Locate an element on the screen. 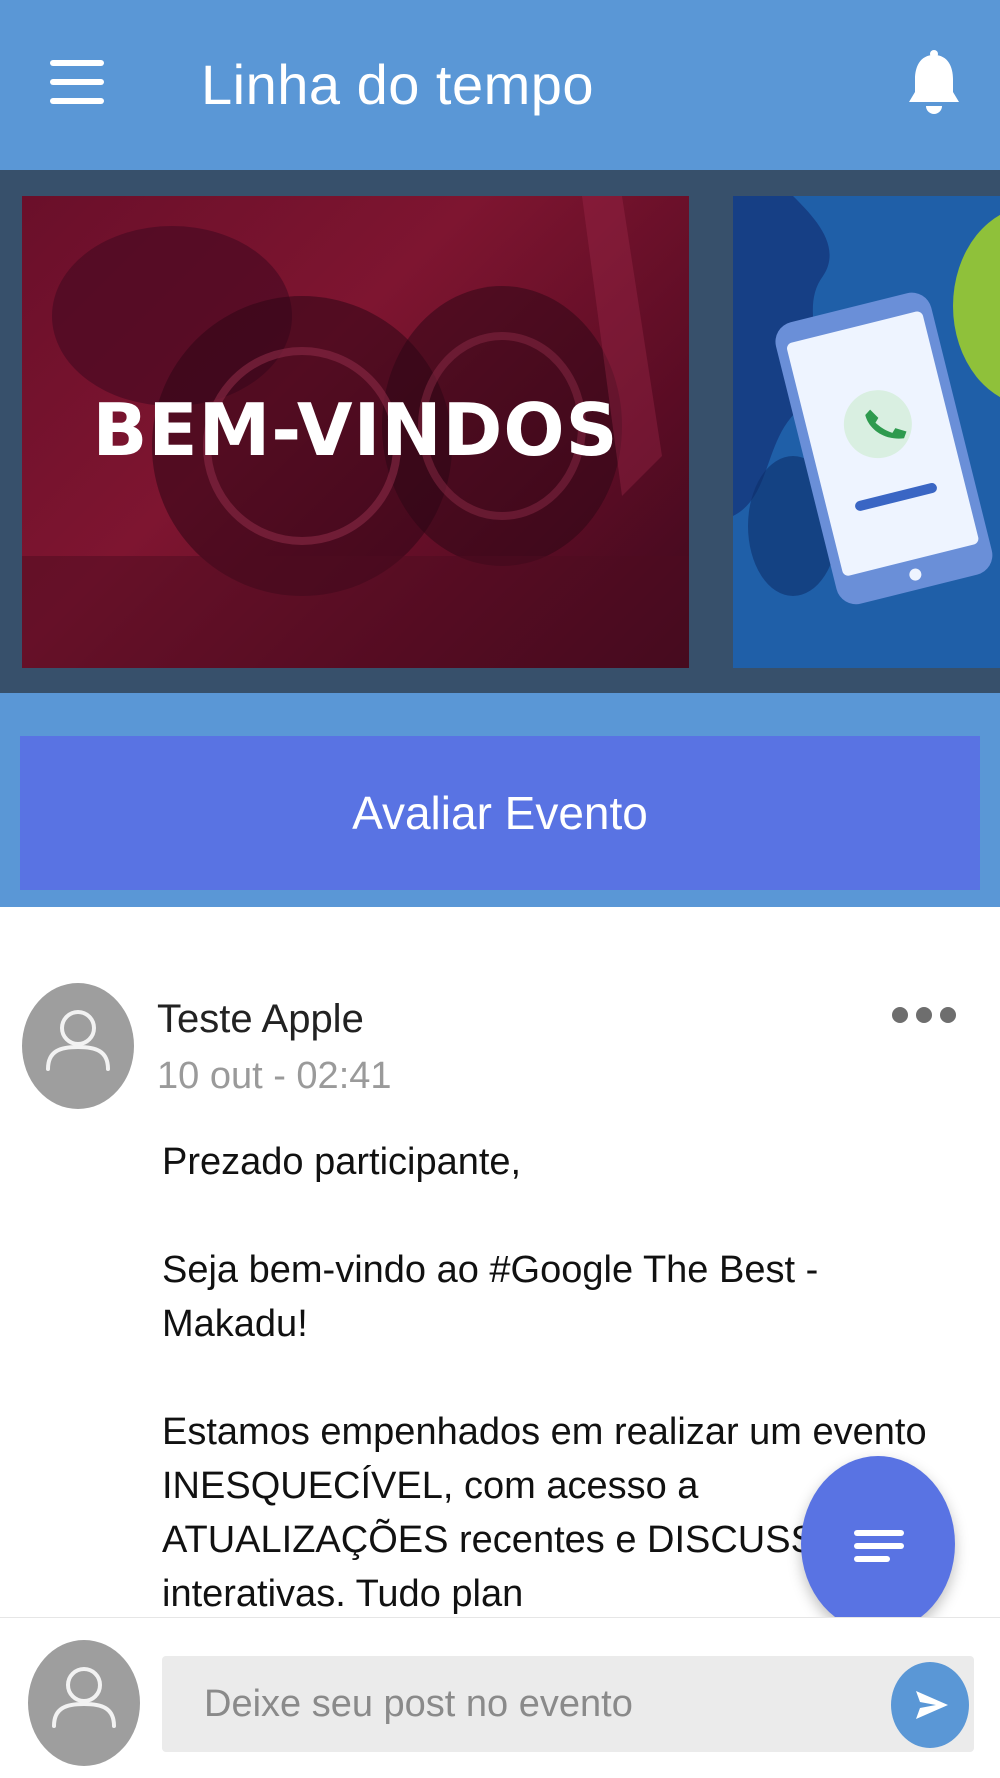  more-horizontal-icon is located at coordinates (924, 1015).